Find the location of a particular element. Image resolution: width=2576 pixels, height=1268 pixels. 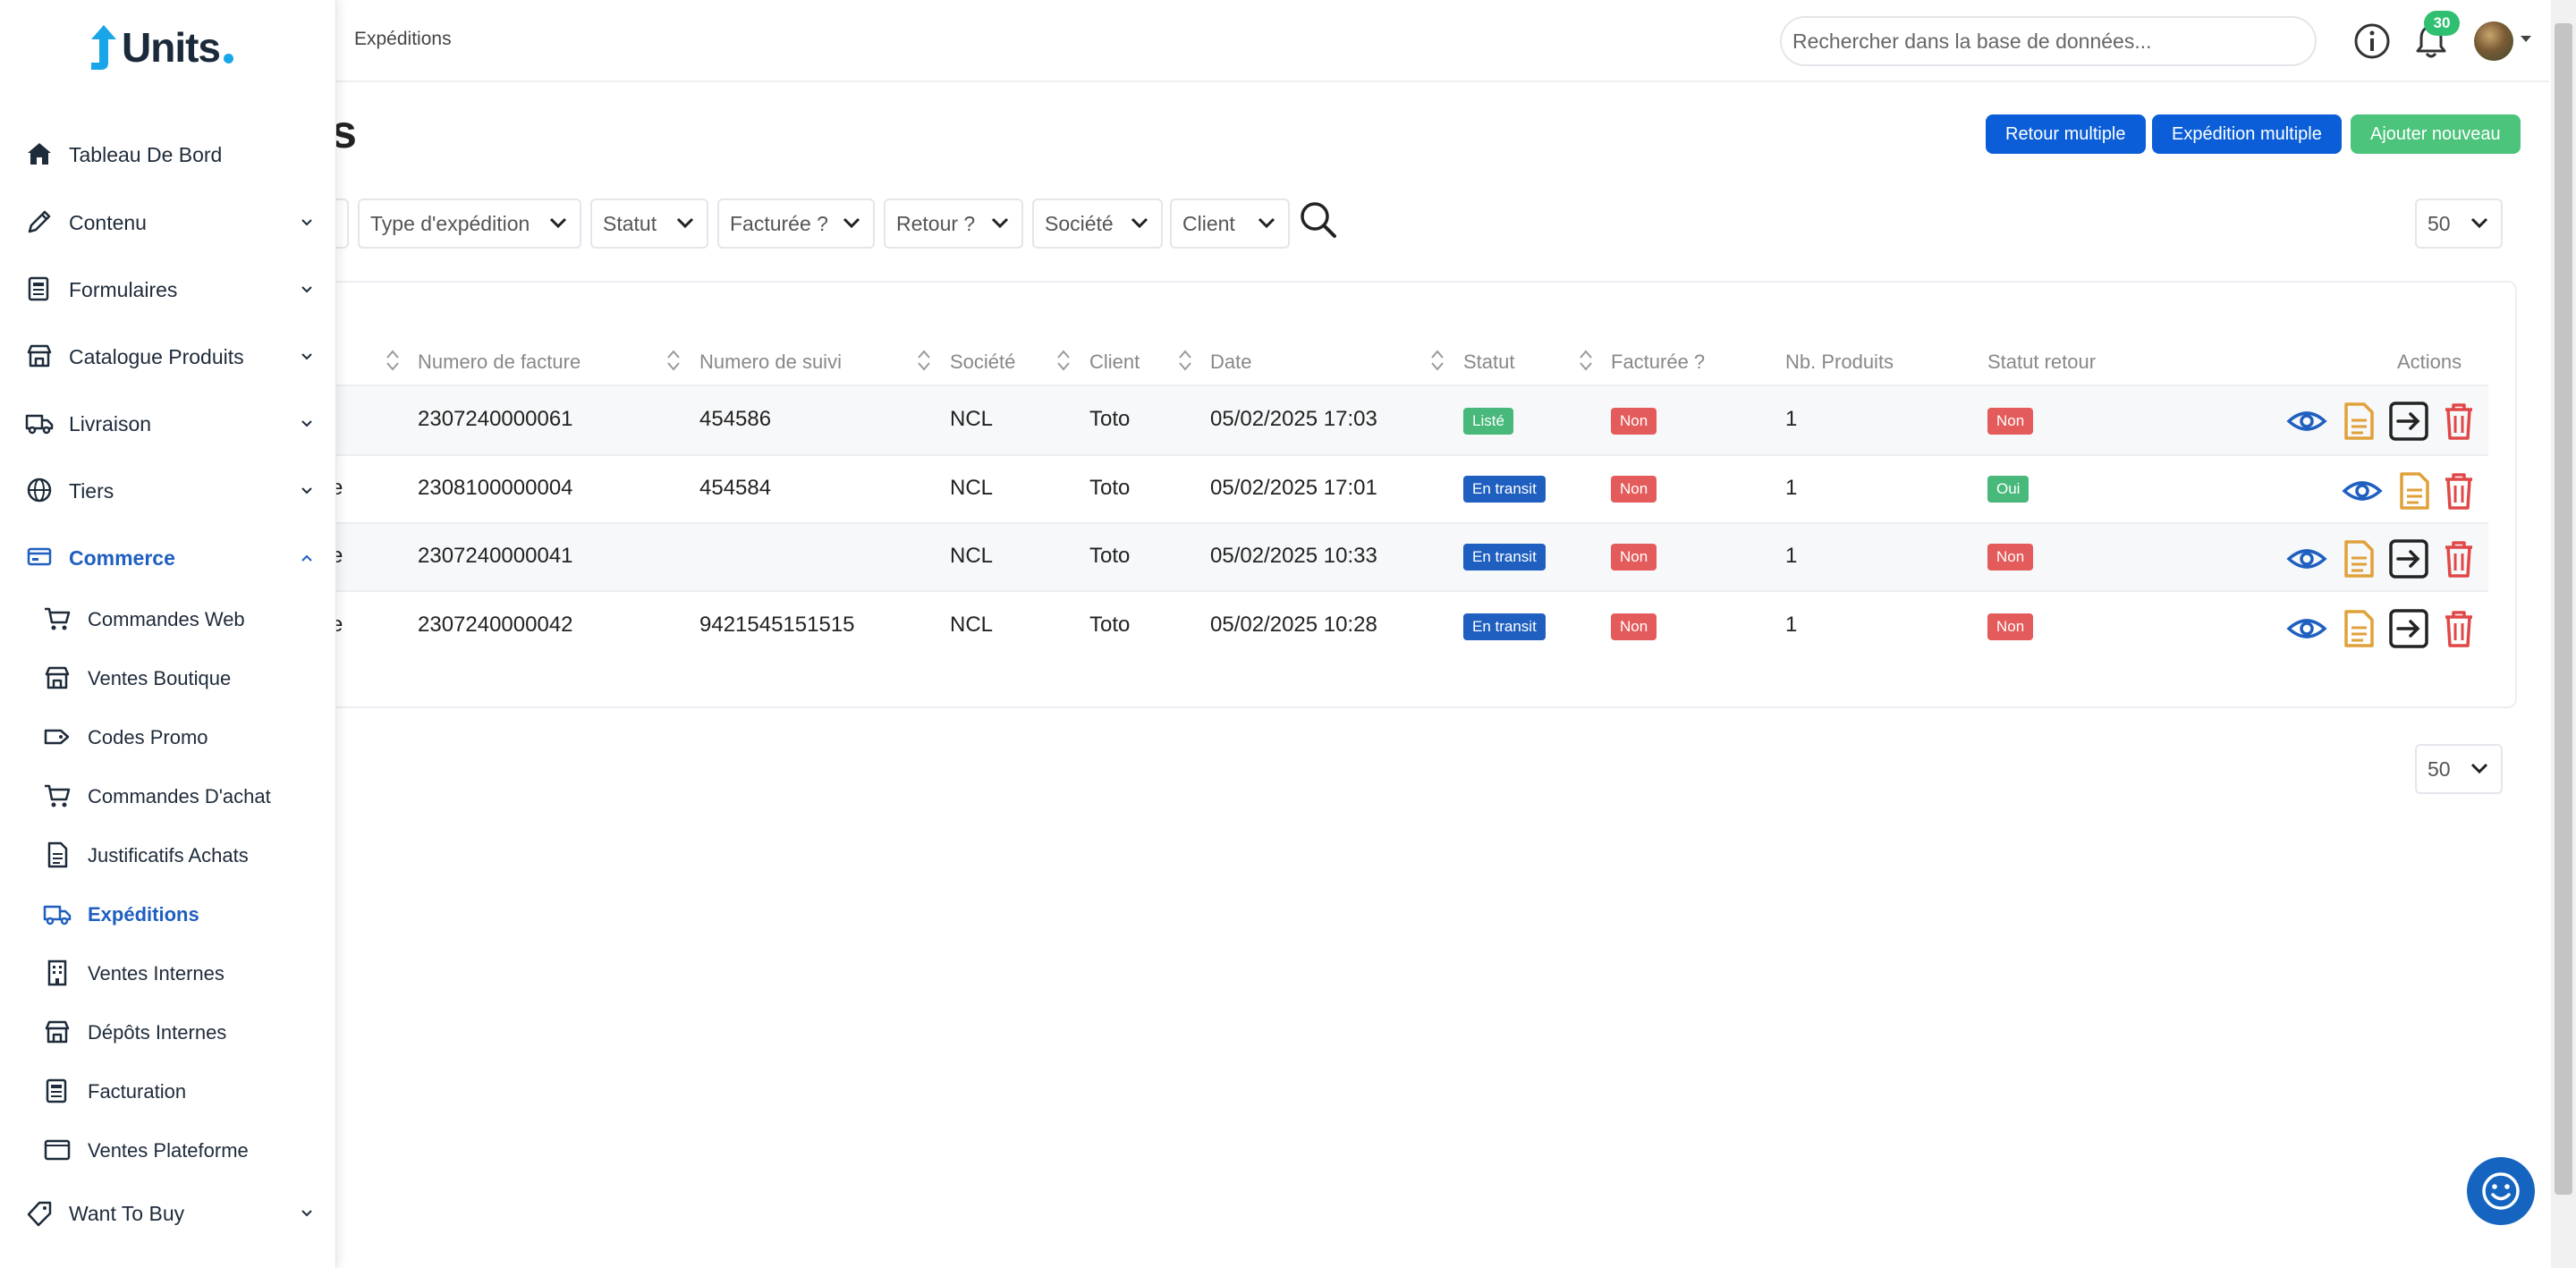

logo-arrow-icon is located at coordinates (103, 47).